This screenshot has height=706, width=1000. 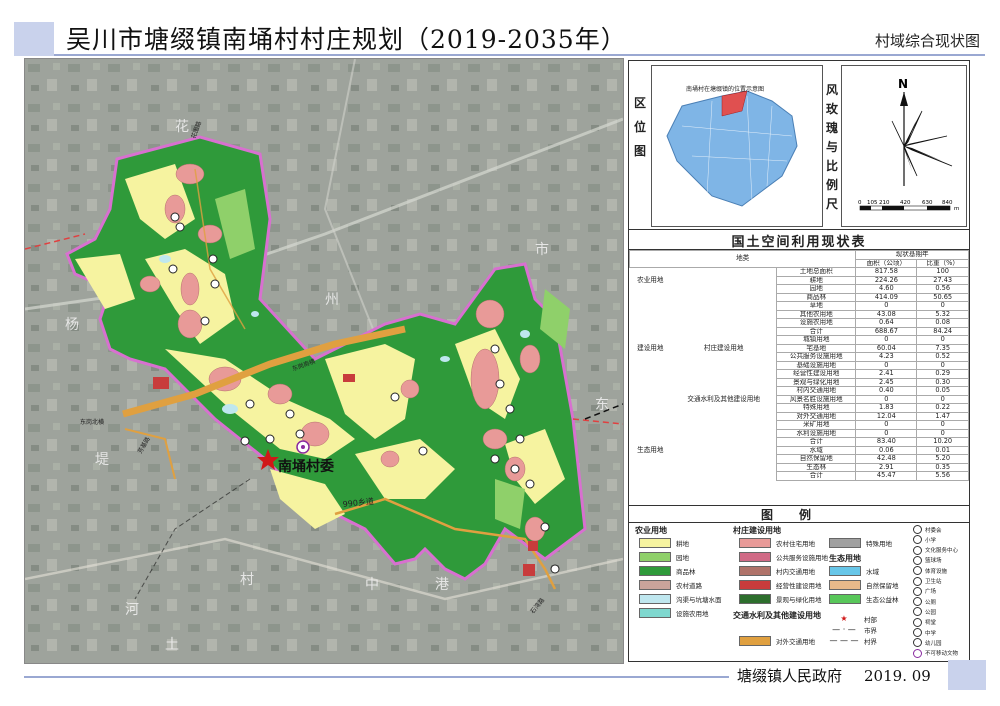 I want to click on svg-text: 0, so click(x=860, y=203).